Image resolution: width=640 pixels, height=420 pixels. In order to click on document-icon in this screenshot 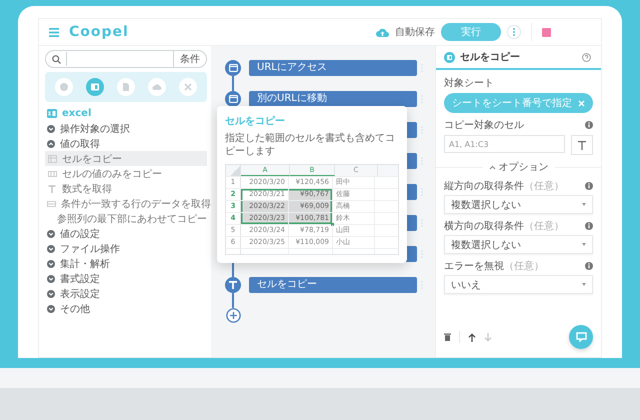, I will do `click(125, 87)`.